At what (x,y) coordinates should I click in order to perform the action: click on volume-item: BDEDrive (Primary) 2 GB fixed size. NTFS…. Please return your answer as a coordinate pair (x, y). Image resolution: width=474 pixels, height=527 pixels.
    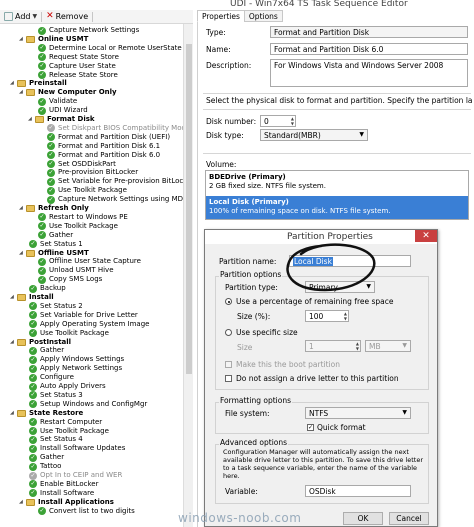
    Looking at the image, I should click on (337, 182).